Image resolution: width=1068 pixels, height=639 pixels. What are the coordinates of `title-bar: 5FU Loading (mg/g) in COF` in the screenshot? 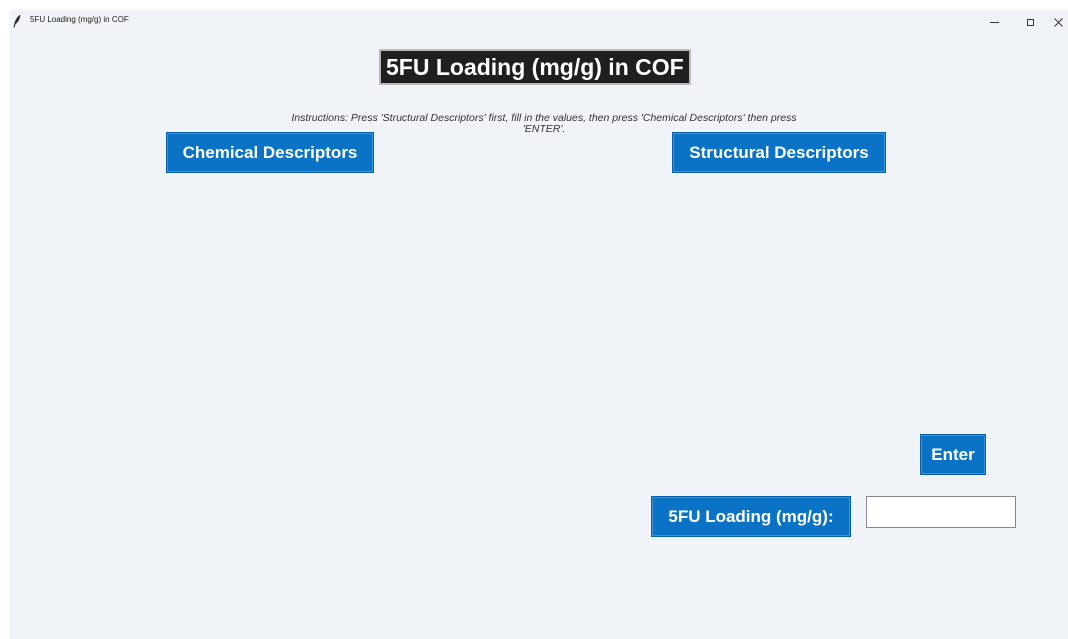 It's located at (539, 22).